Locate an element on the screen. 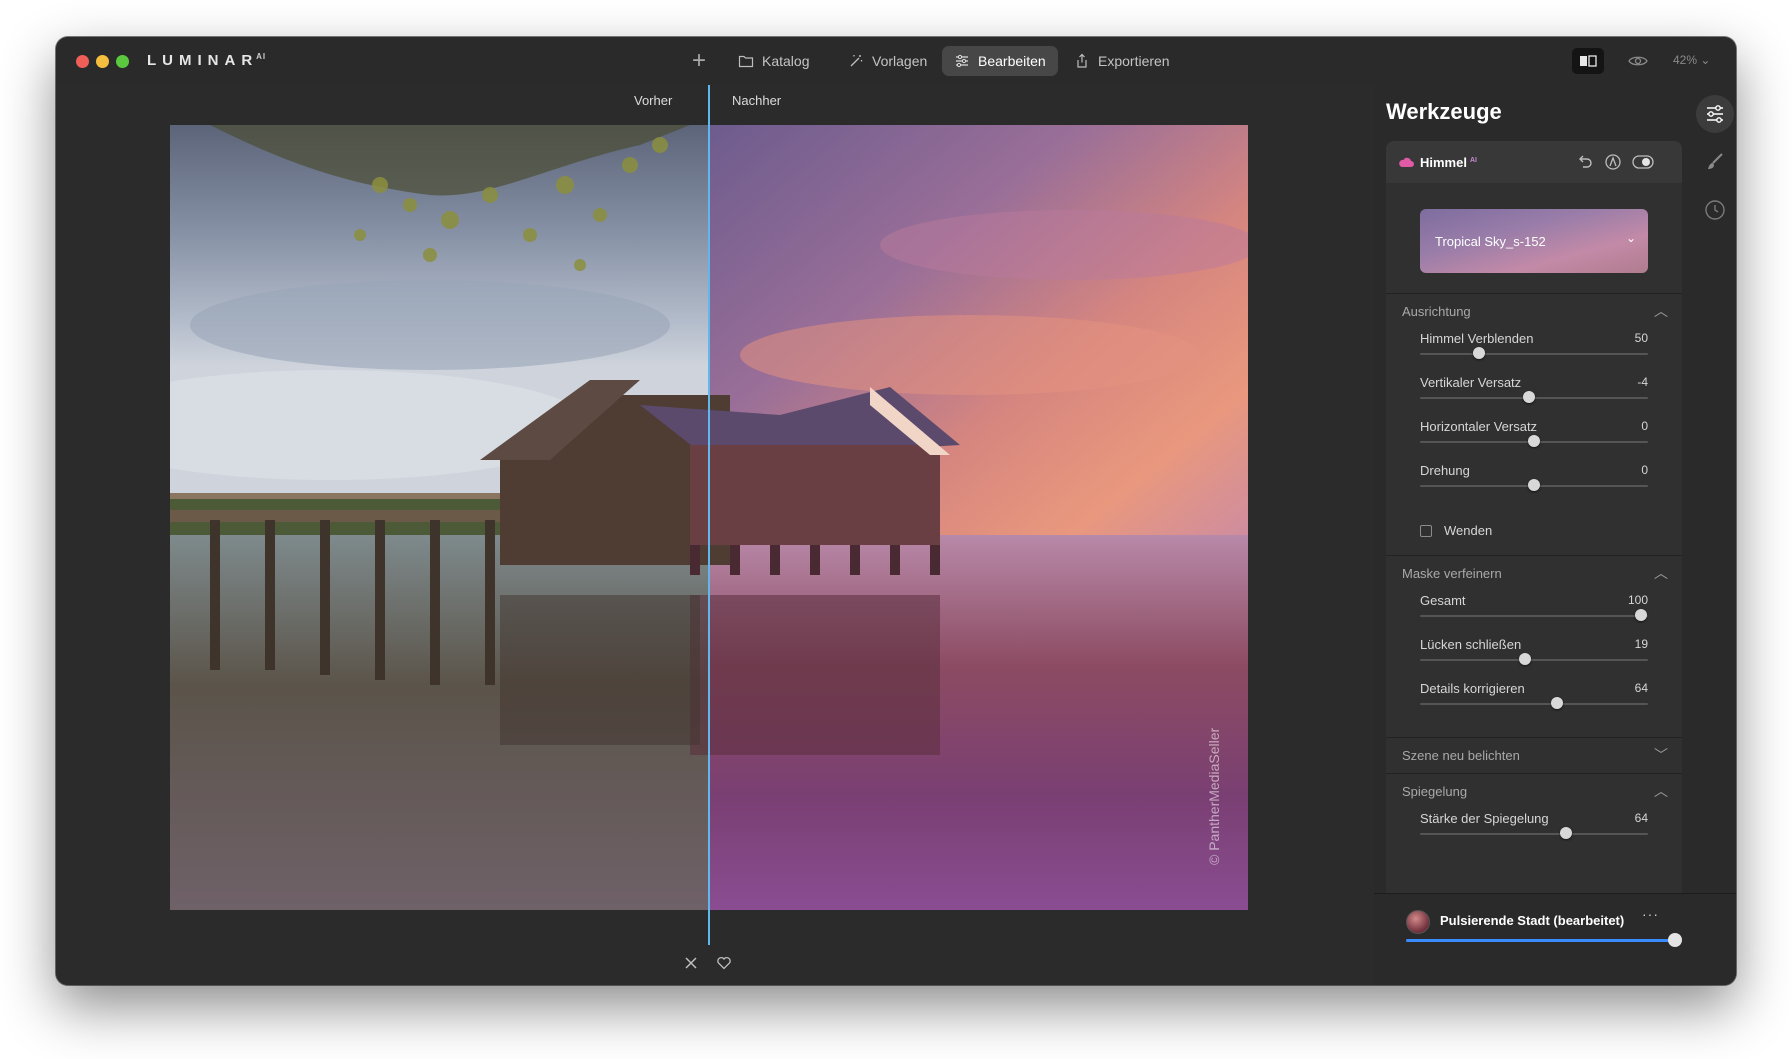 This screenshot has height=1059, width=1792. tab-exportieren-label: Exportieren is located at coordinates (1134, 61).